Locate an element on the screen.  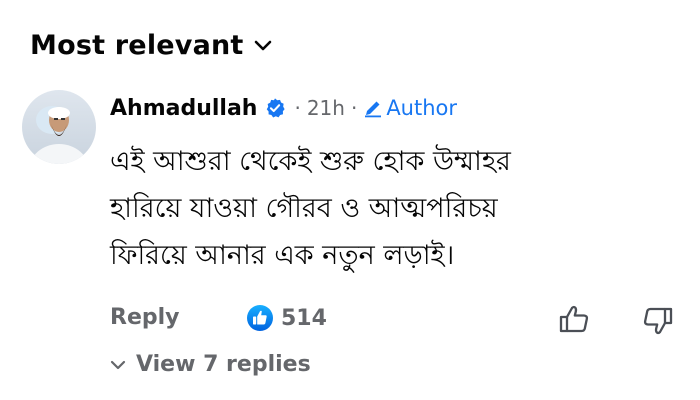
avatar is located at coordinates (59, 127).